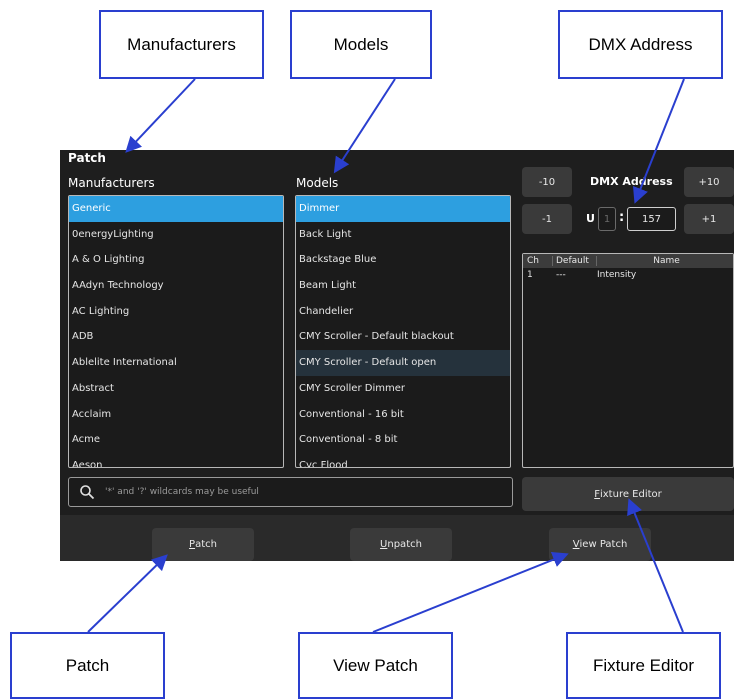 This screenshot has height=699, width=734. Describe the element at coordinates (547, 182) in the screenshot. I see `minus-10-button: -10` at that location.